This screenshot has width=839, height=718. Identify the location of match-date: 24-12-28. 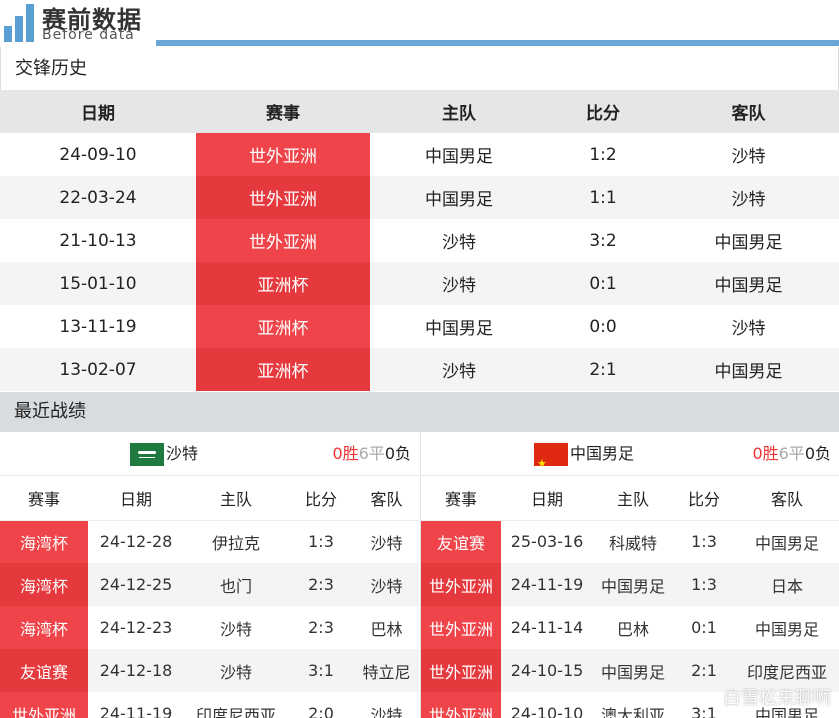
(136, 541).